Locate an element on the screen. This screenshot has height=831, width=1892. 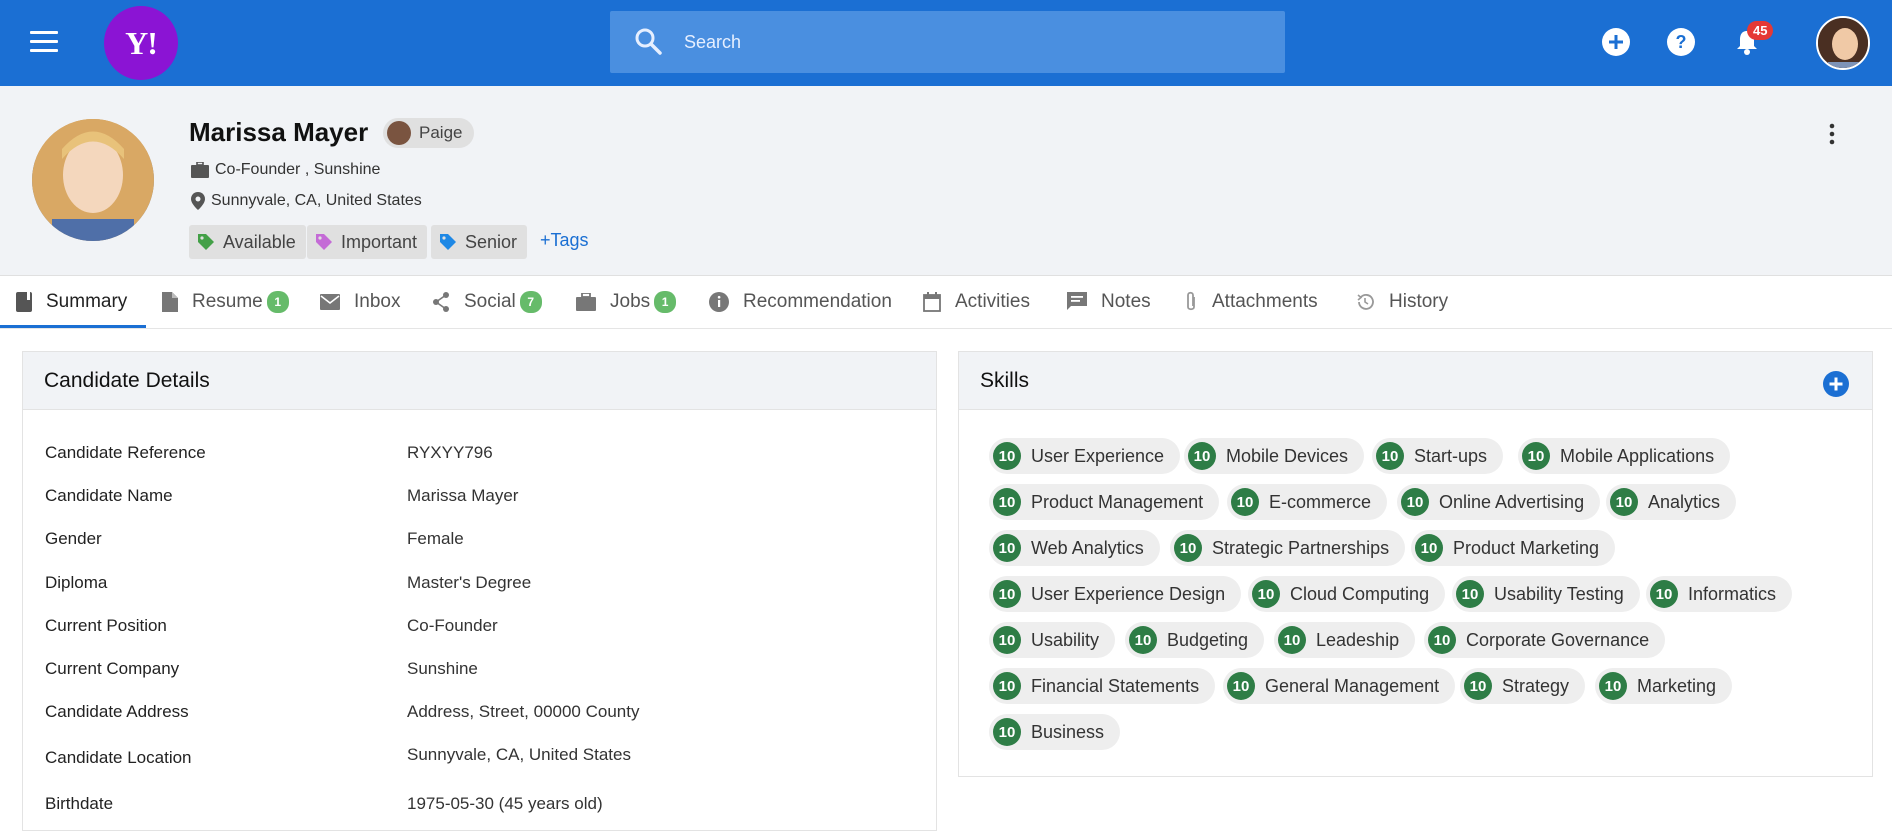
candidate-details-title: Candidate Details is located at coordinates (479, 381).